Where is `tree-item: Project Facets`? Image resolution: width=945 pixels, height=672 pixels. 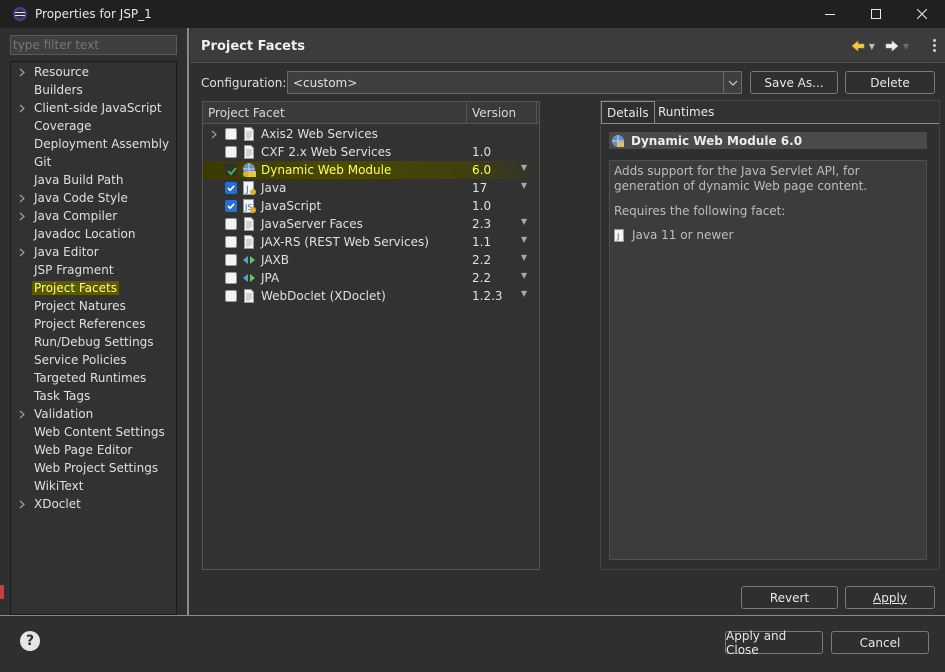
tree-item: Project Facets is located at coordinates (65, 288).